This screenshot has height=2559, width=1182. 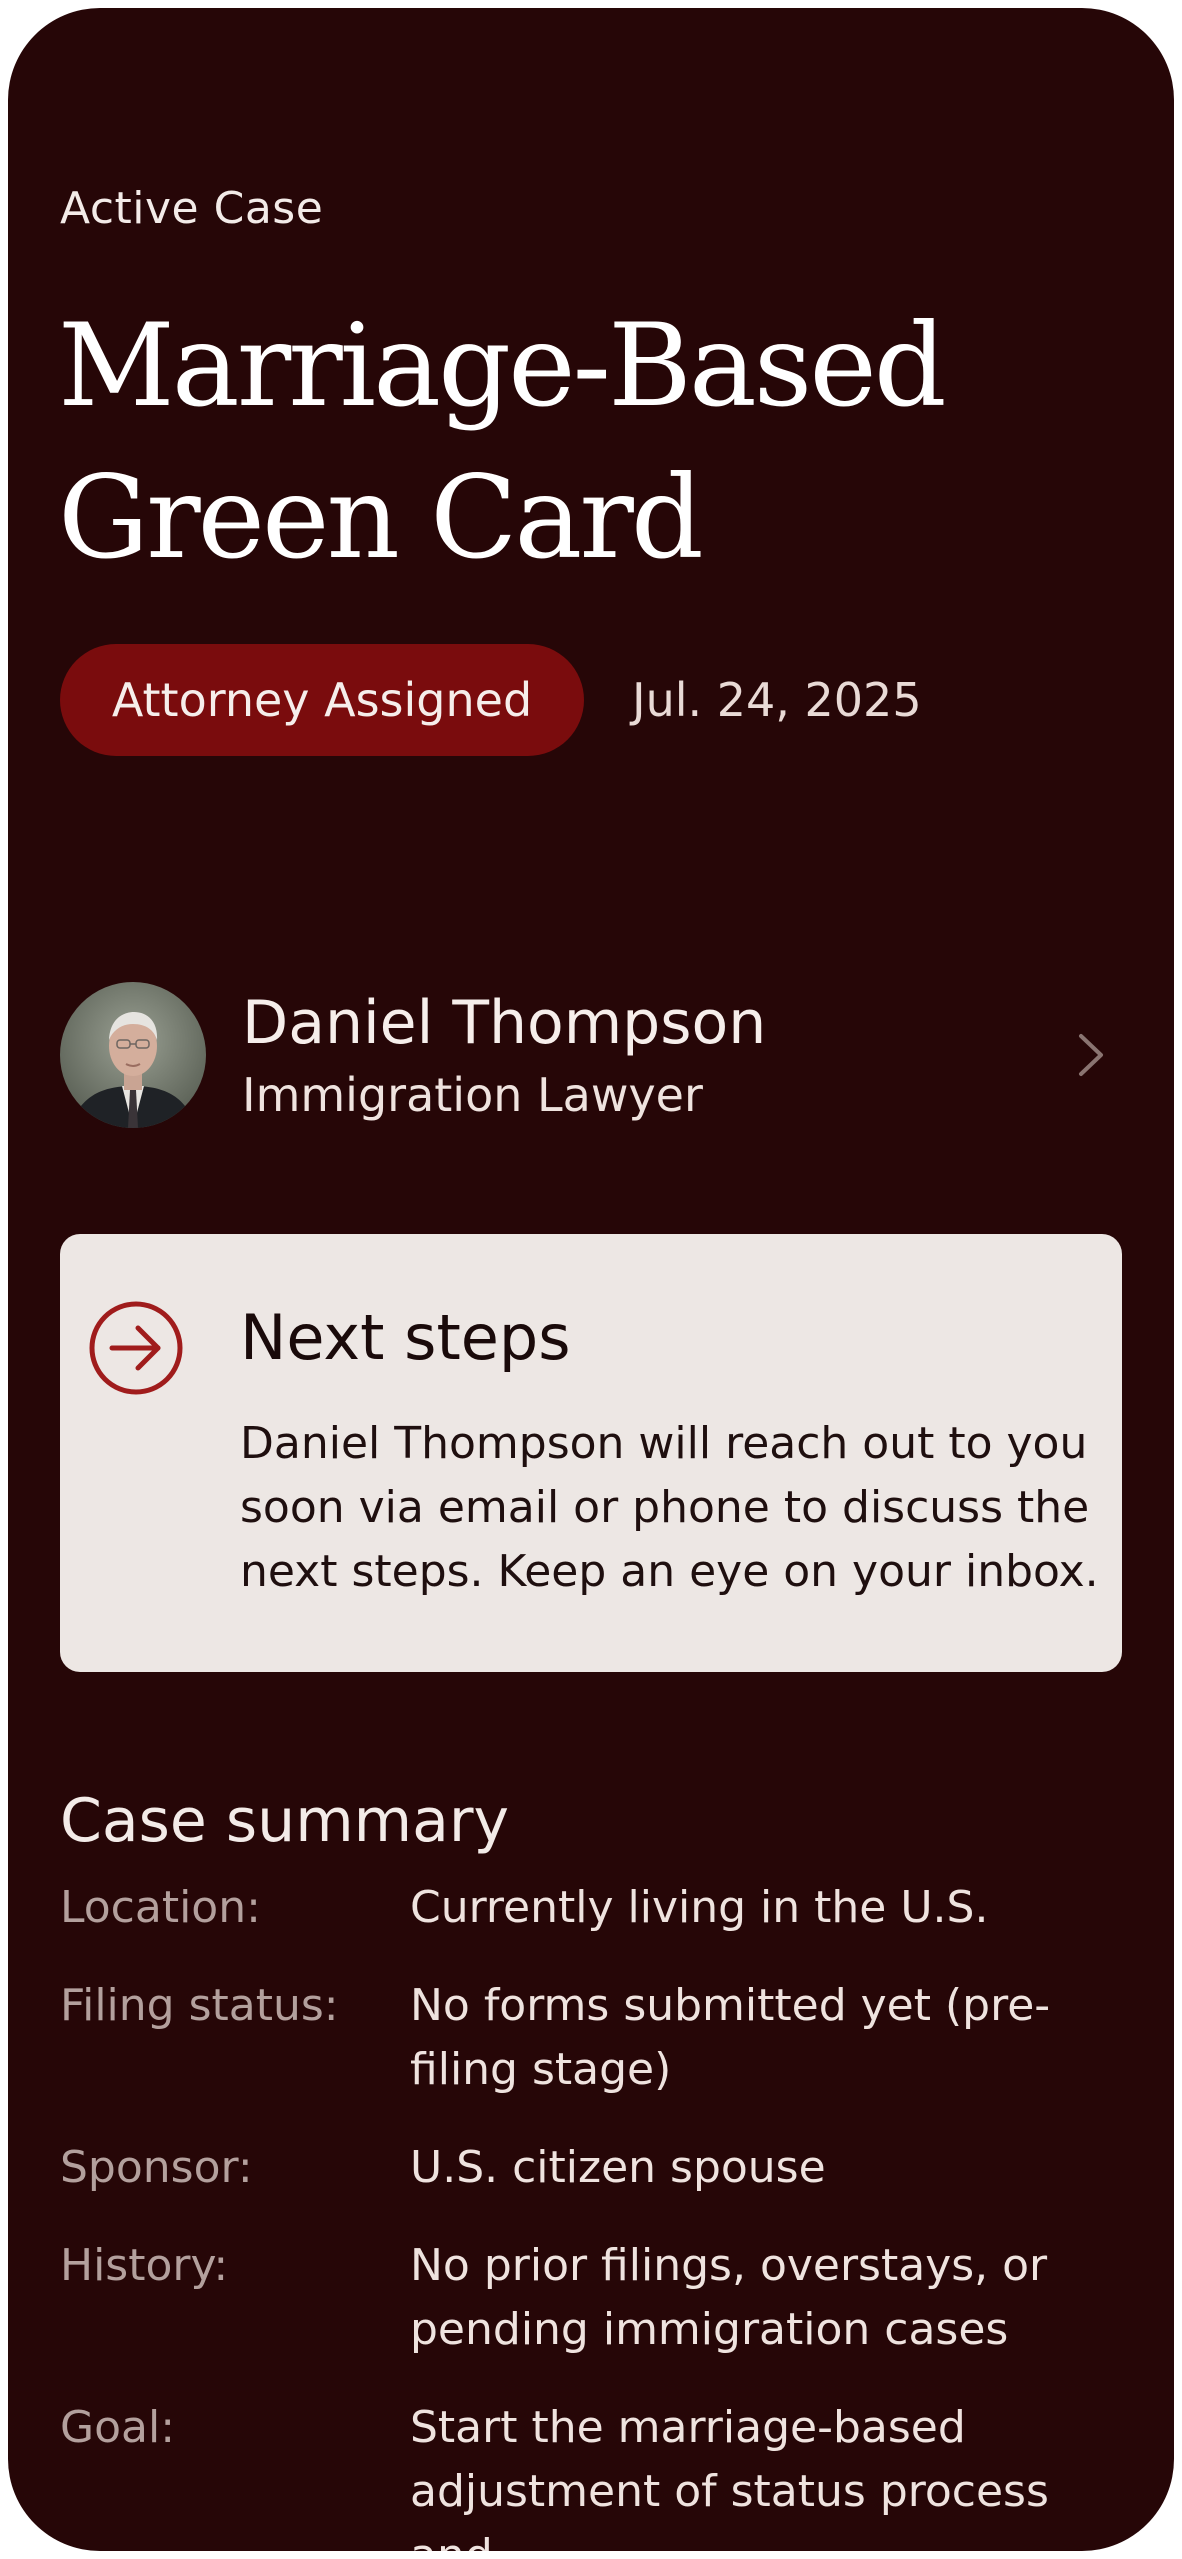 I want to click on lawyer-name: Daniel Thompson, so click(x=504, y=1023).